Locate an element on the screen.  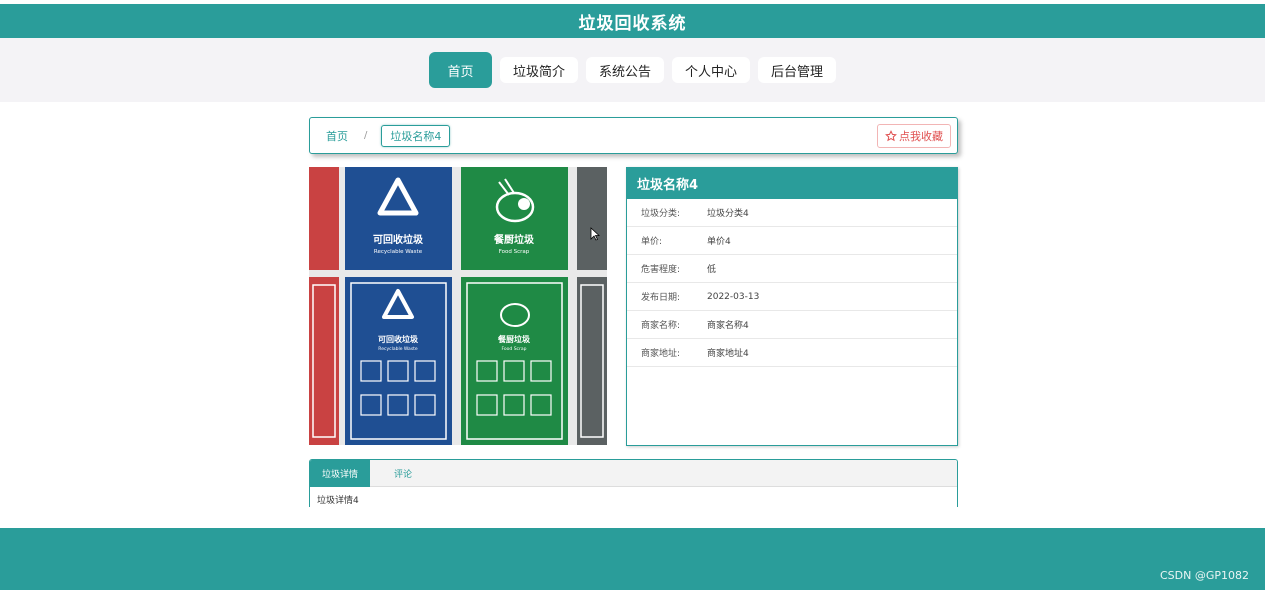
nav-announcements: 系统公告 is located at coordinates (624, 70).